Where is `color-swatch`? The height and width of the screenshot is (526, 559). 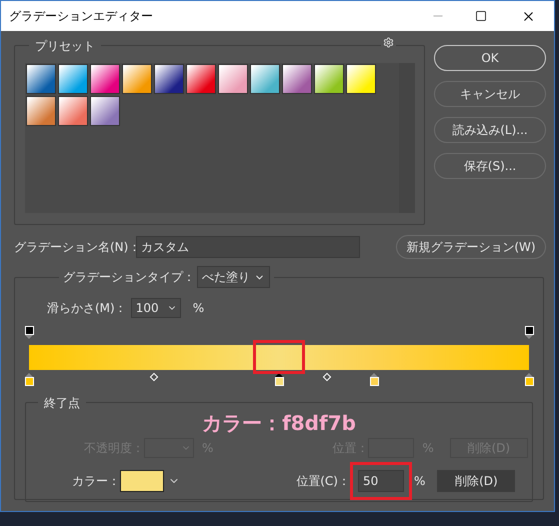
color-swatch is located at coordinates (142, 481).